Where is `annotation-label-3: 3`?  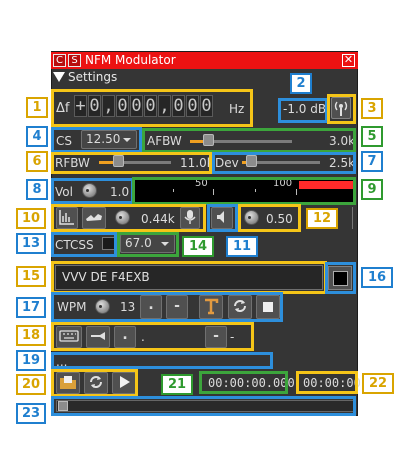
annotation-label-3: 3 is located at coordinates (372, 108).